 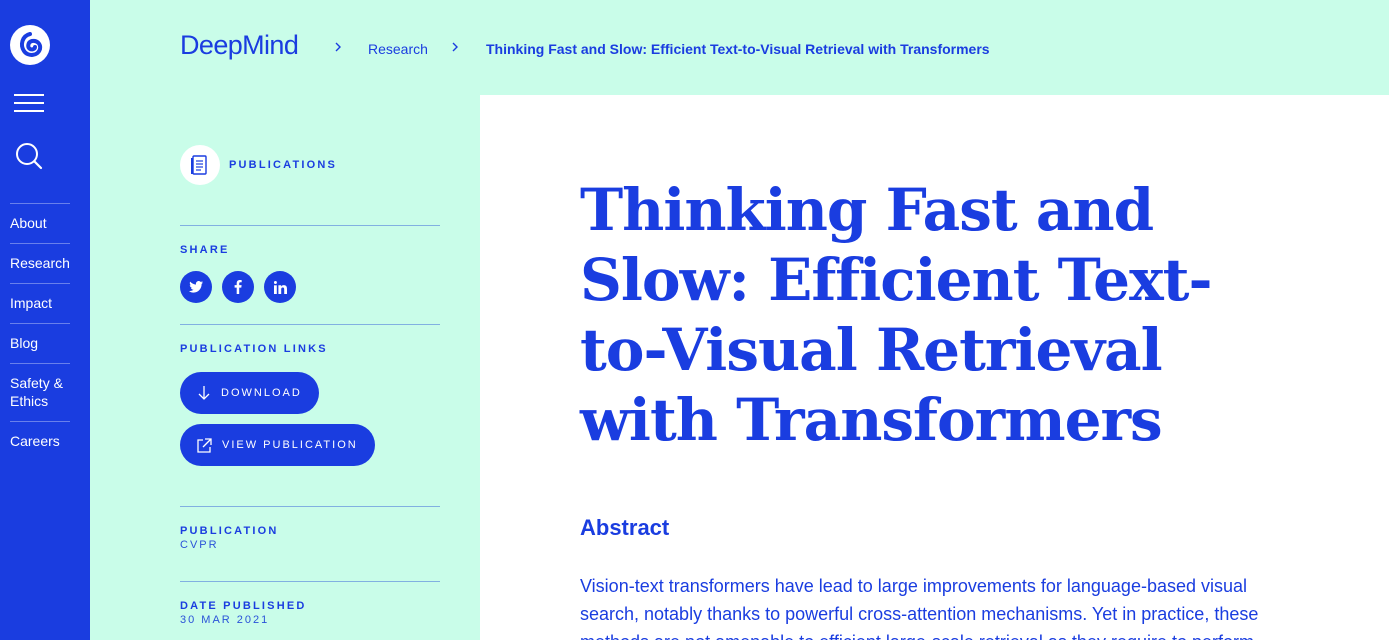 I want to click on publication-value: CVPR, so click(x=199, y=545).